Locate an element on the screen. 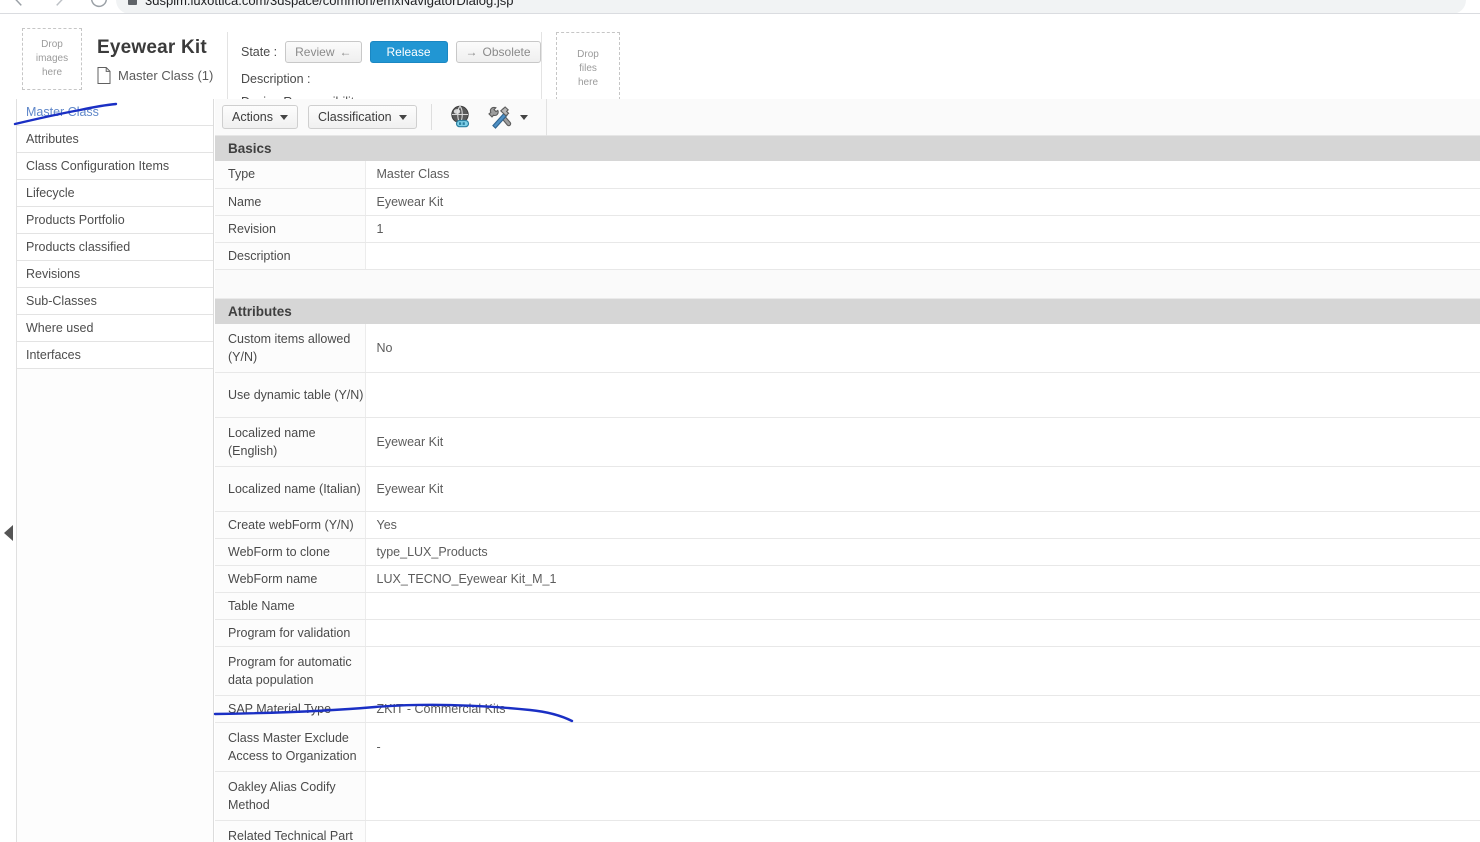 The image size is (1480, 842). table-row: Program for validation is located at coordinates (847, 633).